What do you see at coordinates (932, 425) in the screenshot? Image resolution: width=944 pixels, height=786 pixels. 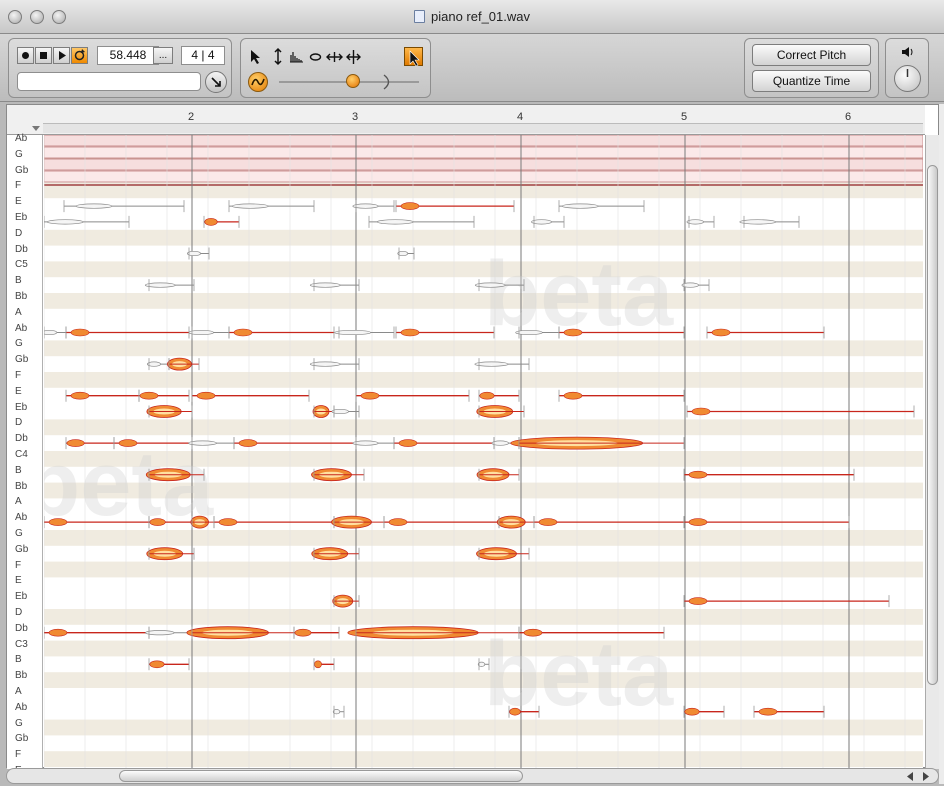 I see `vertical-scroll-thumb` at bounding box center [932, 425].